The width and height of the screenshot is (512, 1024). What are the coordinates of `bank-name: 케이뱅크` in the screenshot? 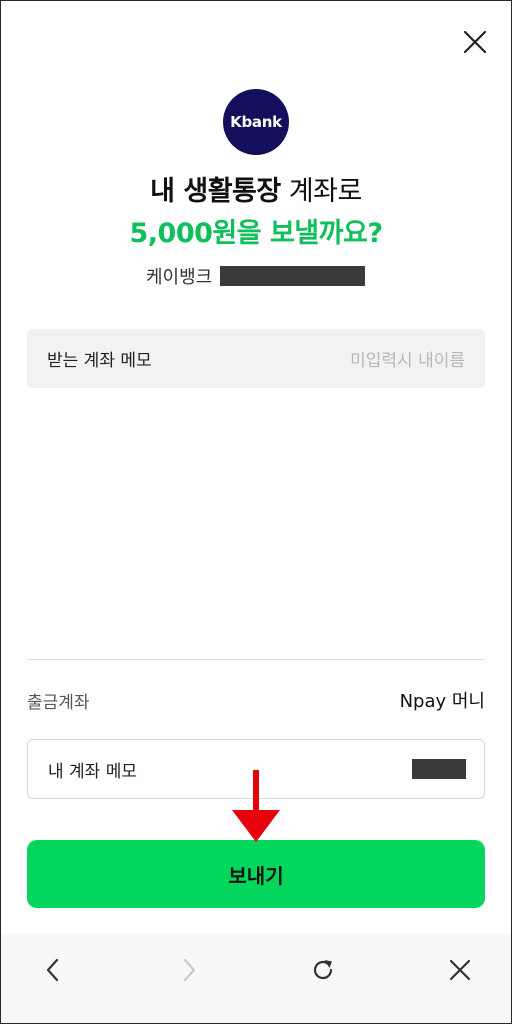 It's located at (179, 277).